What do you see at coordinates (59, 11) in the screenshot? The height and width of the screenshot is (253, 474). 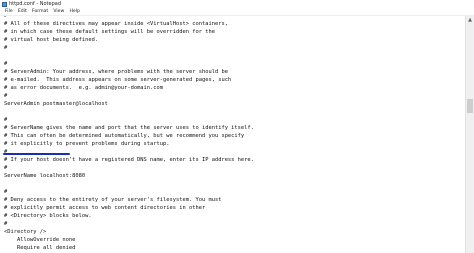 I see `menu-view: View` at bounding box center [59, 11].